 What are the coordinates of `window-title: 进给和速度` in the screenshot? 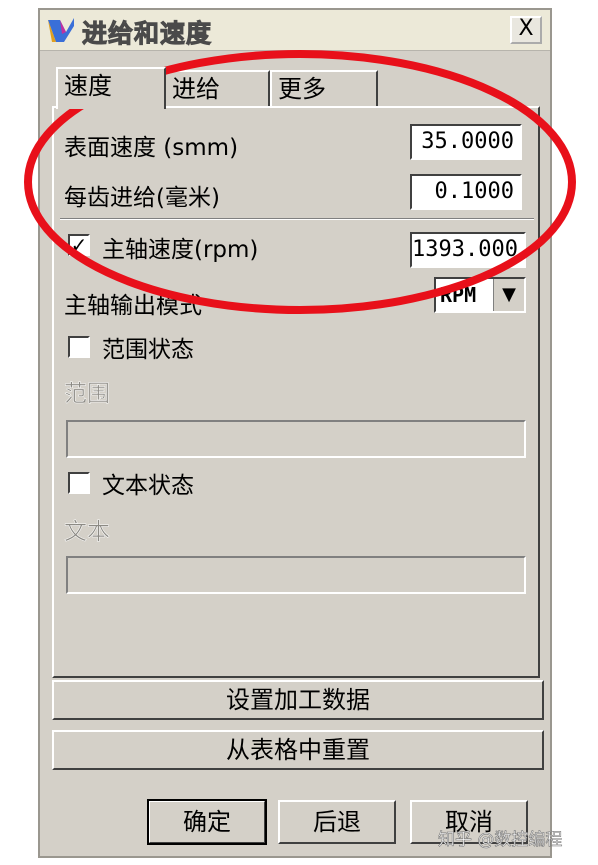 It's located at (147, 34).